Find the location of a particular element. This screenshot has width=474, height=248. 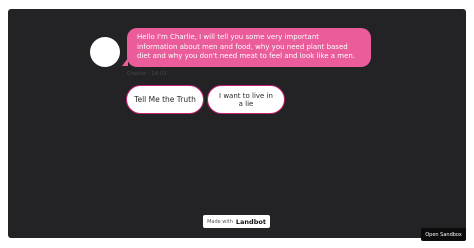

tell-me-the-truth-label: Tell Me the Truth is located at coordinates (165, 99).